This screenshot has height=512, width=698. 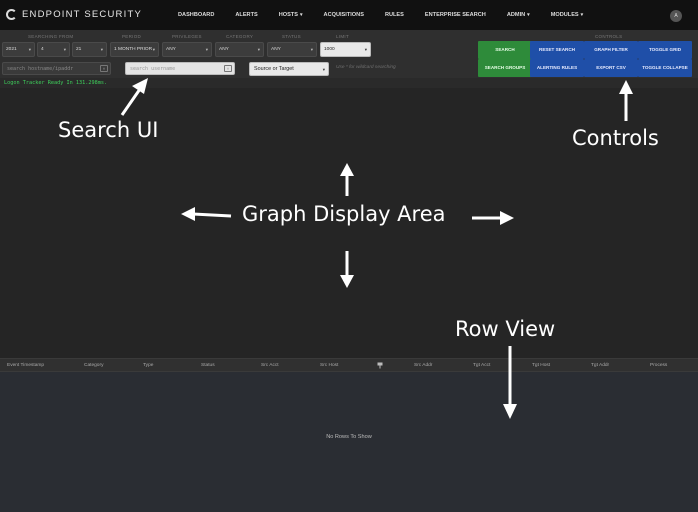 What do you see at coordinates (291, 15) in the screenshot?
I see `nav-hosts: HOSTS ▾` at bounding box center [291, 15].